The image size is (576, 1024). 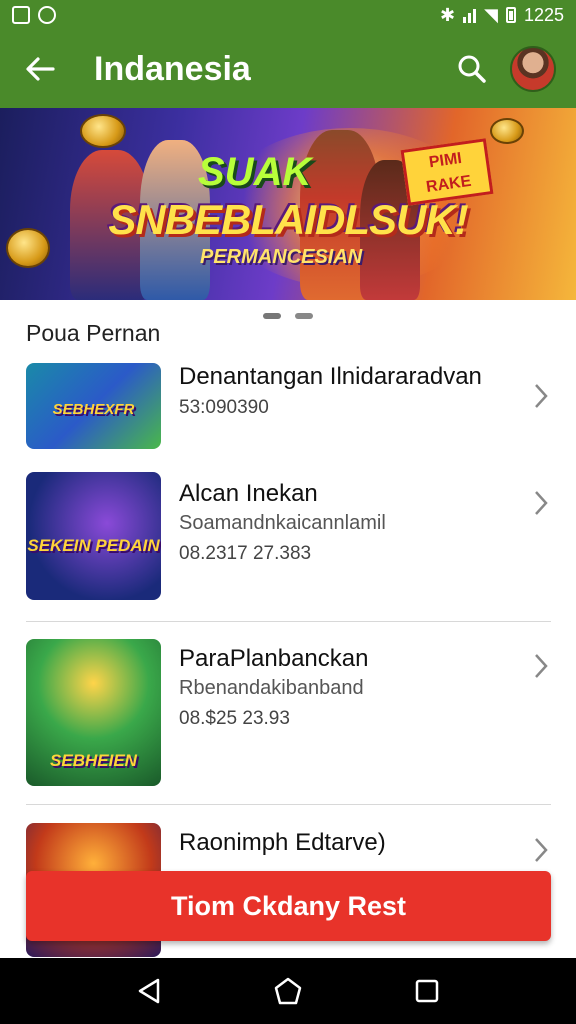 What do you see at coordinates (271, 688) in the screenshot?
I see `list-item-subtitle: Rbenandakibanband` at bounding box center [271, 688].